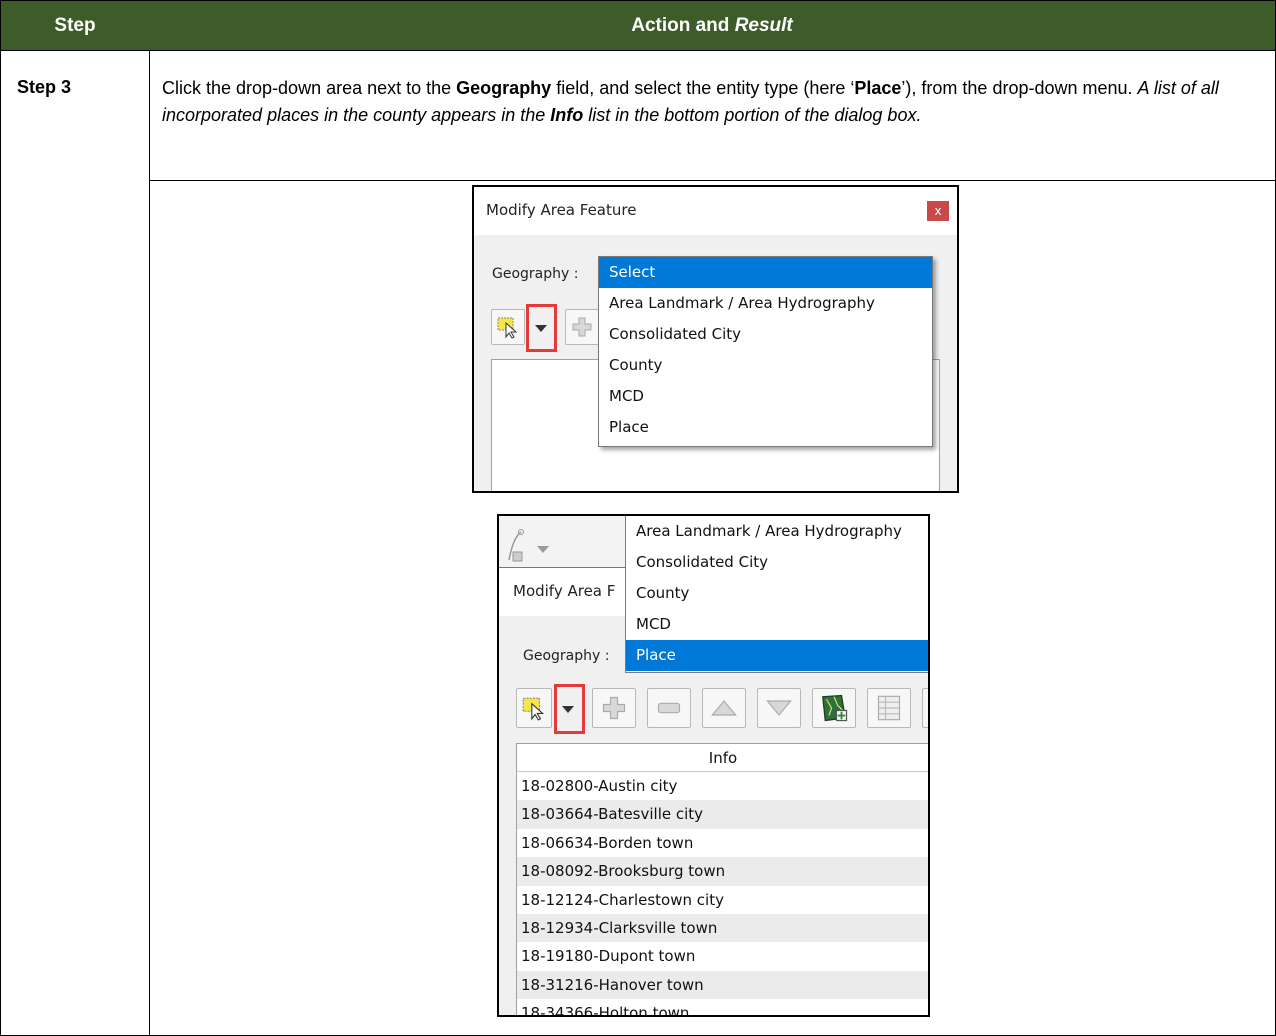 This screenshot has width=1276, height=1036. What do you see at coordinates (722, 758) in the screenshot?
I see `info-column-header: Info` at bounding box center [722, 758].